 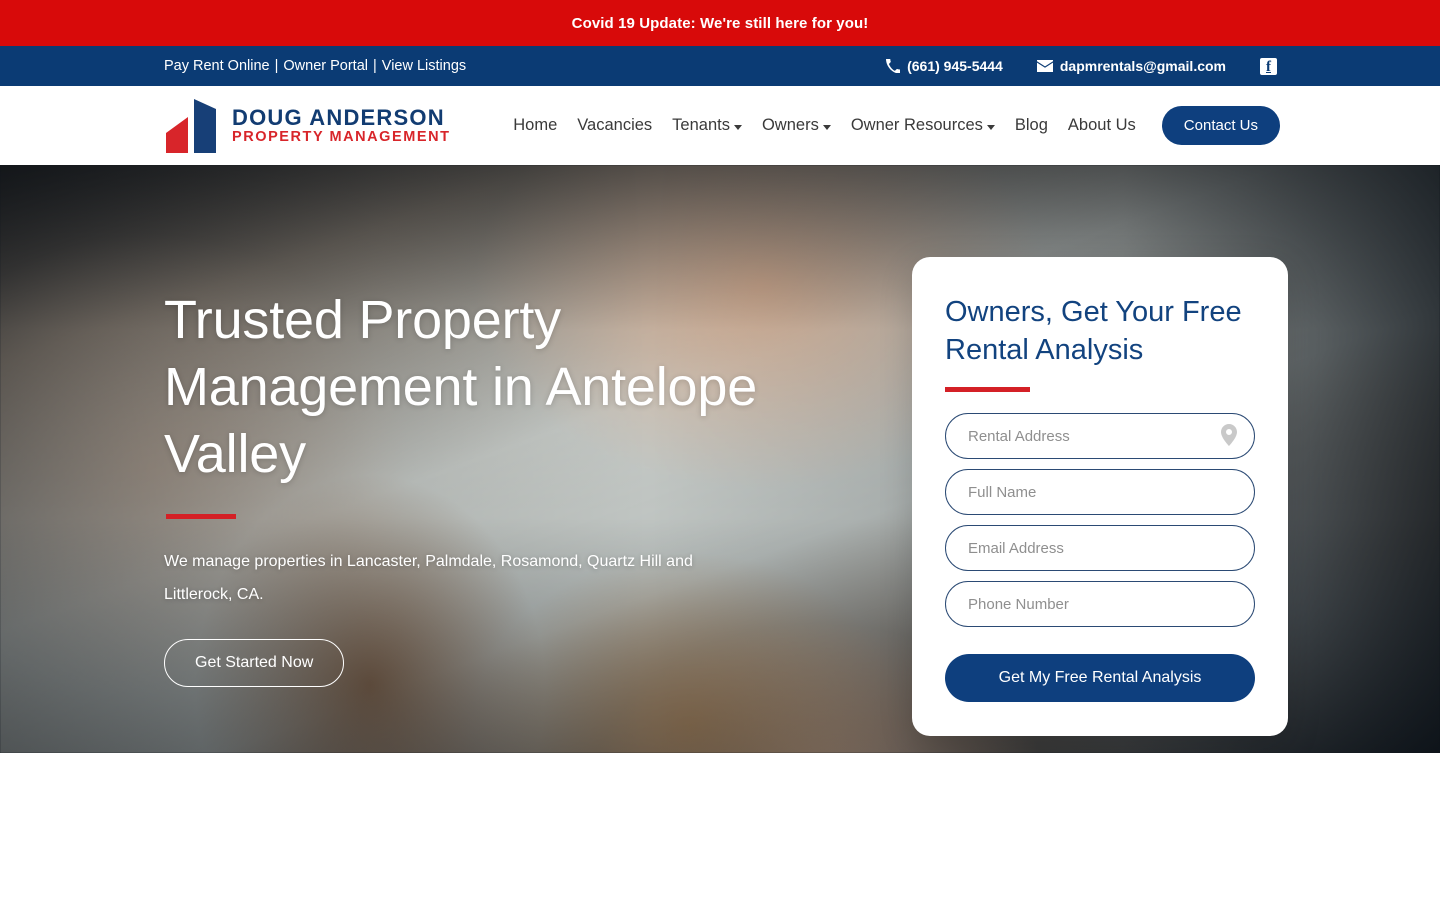 I want to click on field-rental-address, so click(x=1100, y=436).